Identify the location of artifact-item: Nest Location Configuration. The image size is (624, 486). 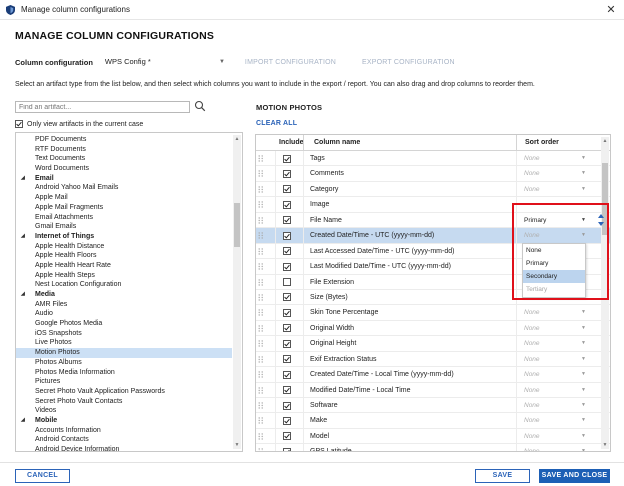
(124, 285).